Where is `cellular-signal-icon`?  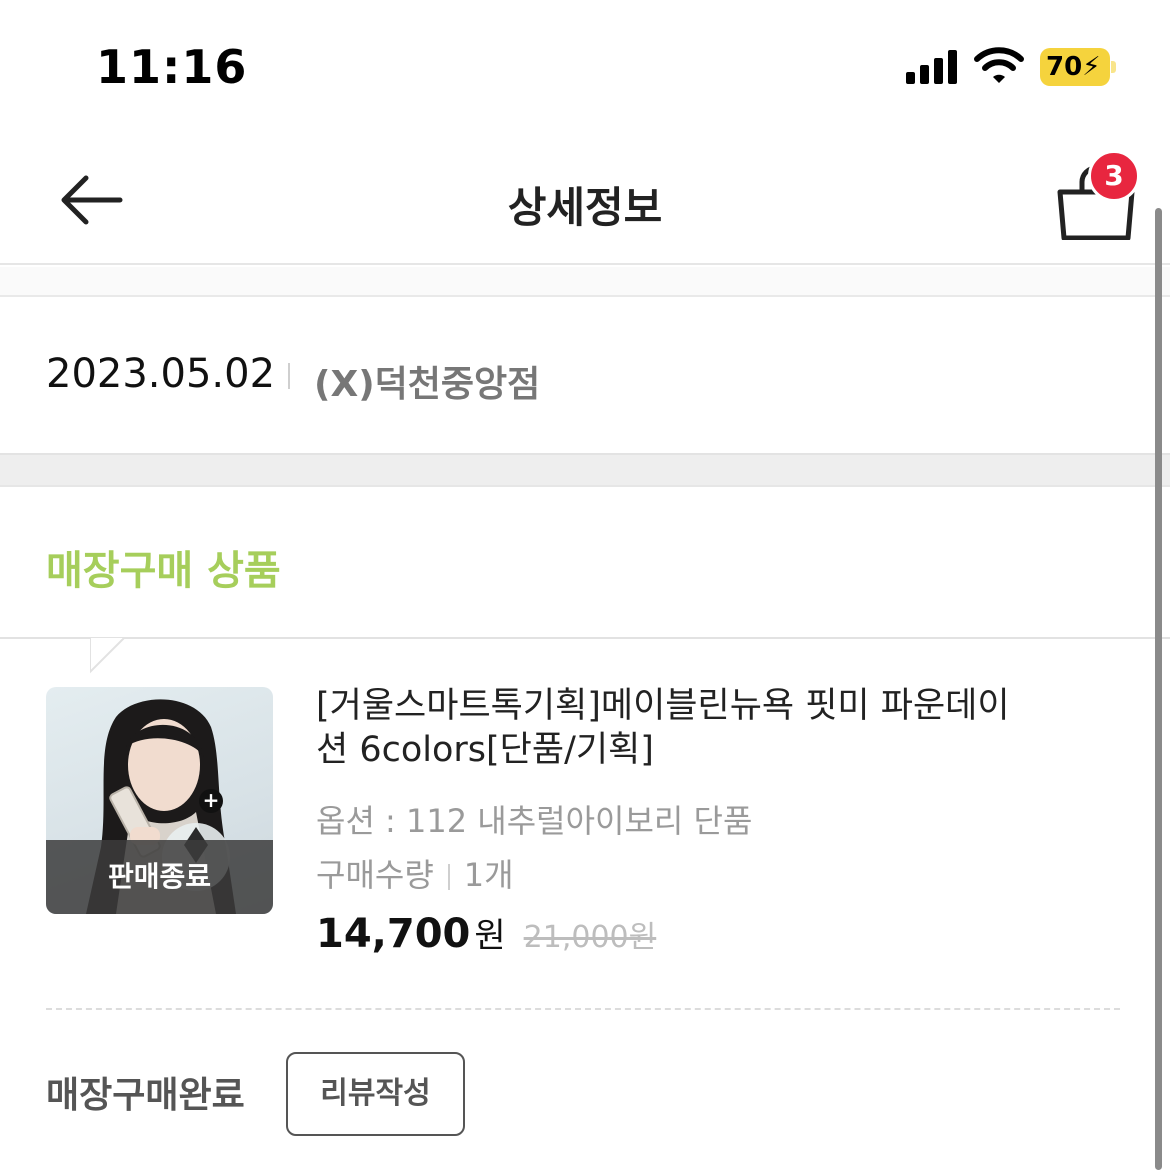 cellular-signal-icon is located at coordinates (931, 67).